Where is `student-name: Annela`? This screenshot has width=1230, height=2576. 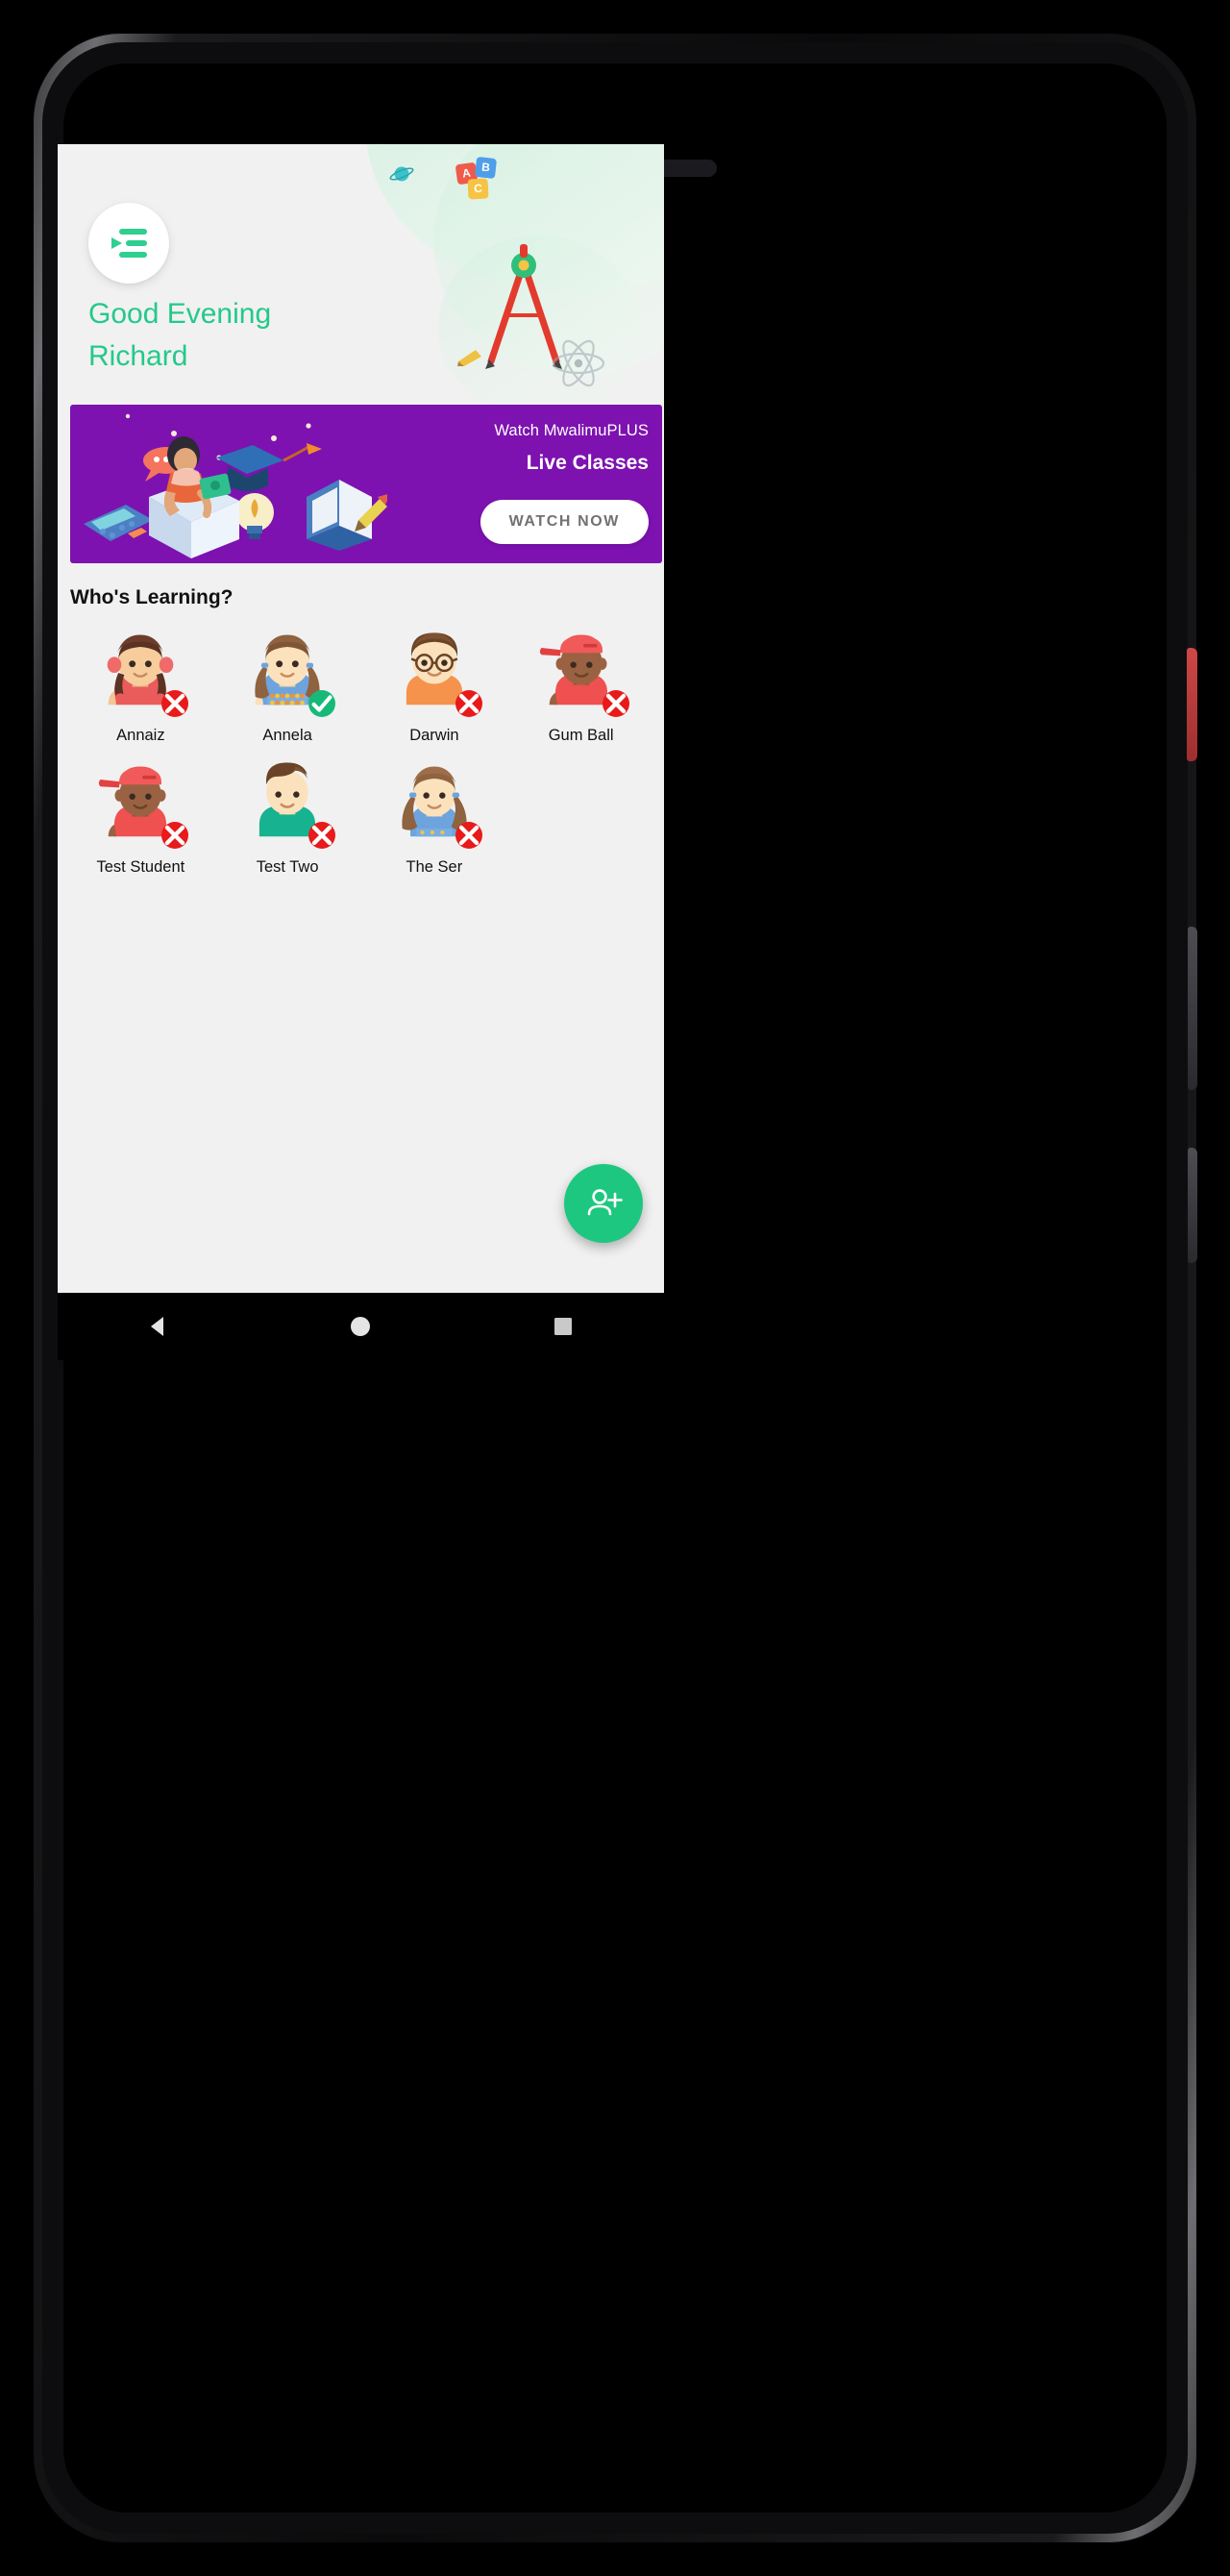 student-name: Annela is located at coordinates (287, 736).